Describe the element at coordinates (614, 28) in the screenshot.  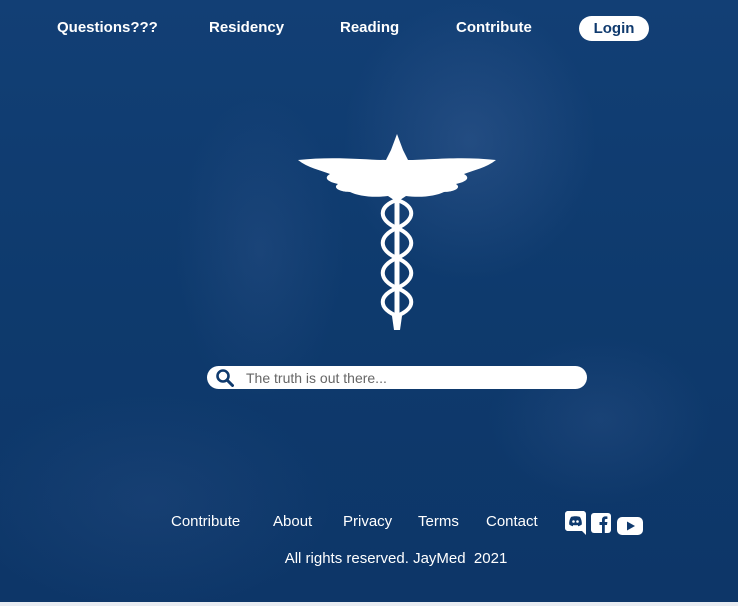
I see `login-button: Login` at that location.